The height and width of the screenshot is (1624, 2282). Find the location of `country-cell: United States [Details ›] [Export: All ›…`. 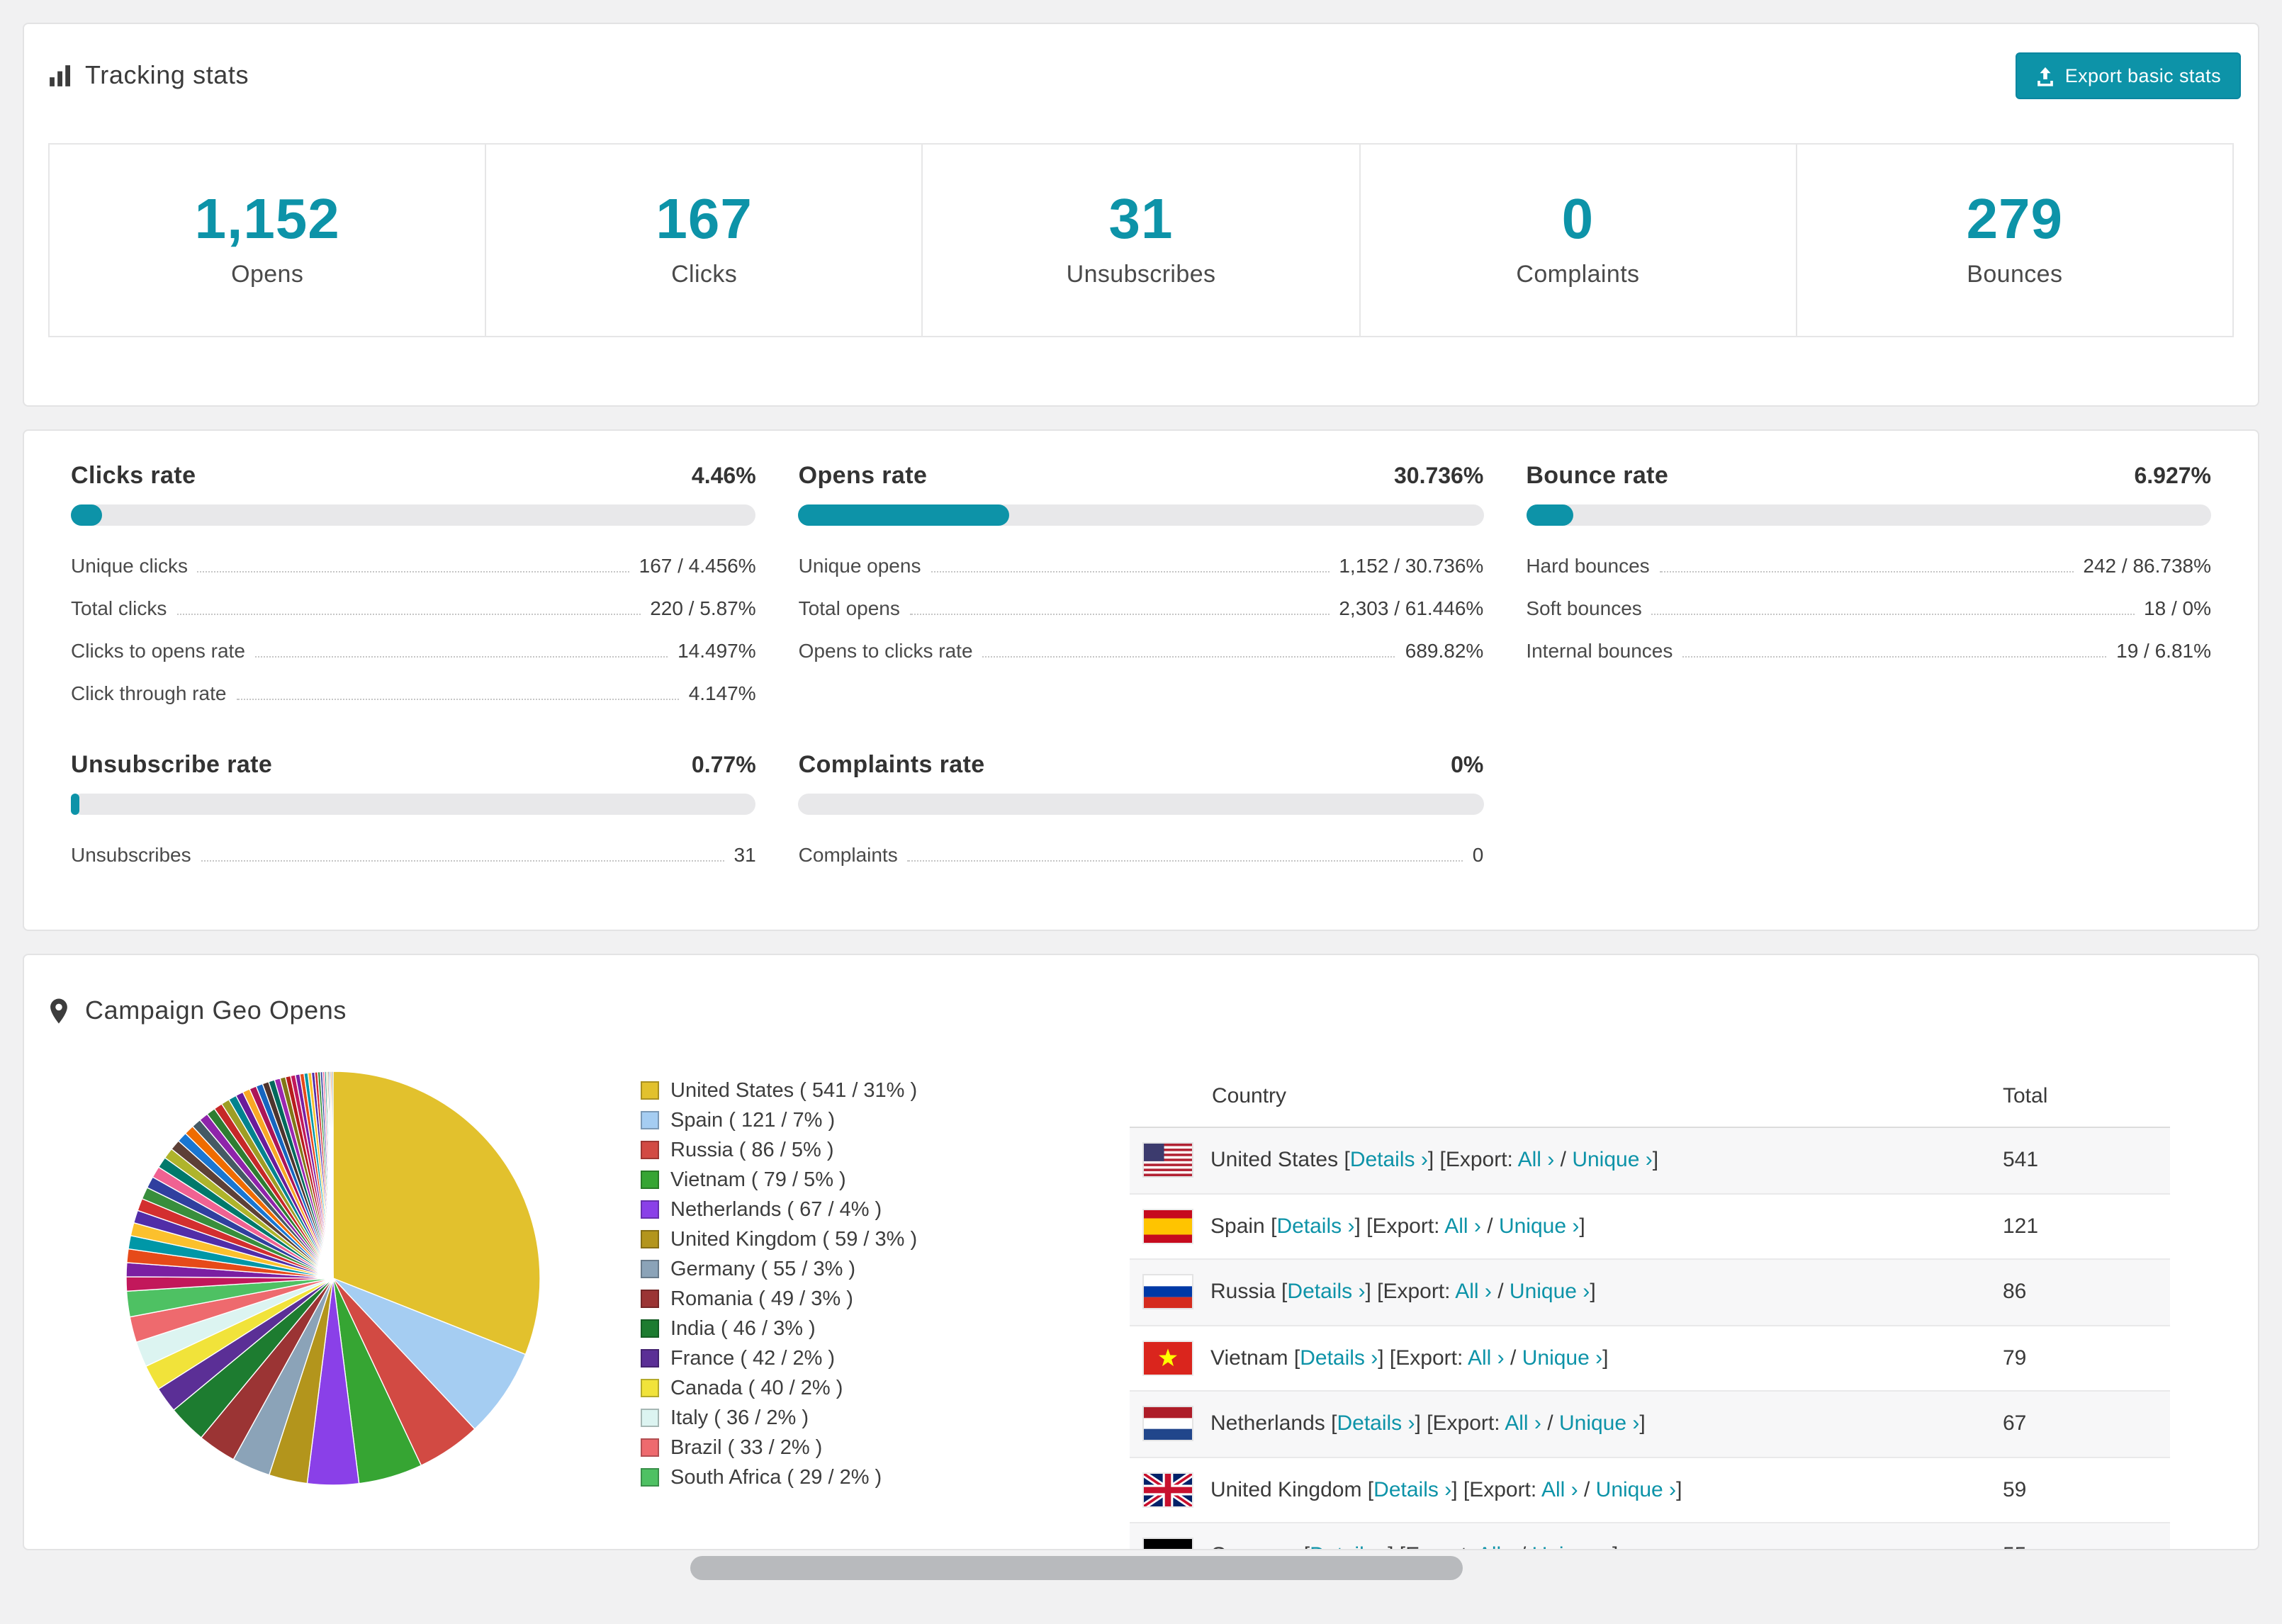

country-cell: United States [Details ›] [Export: All ›… is located at coordinates (1435, 1160).